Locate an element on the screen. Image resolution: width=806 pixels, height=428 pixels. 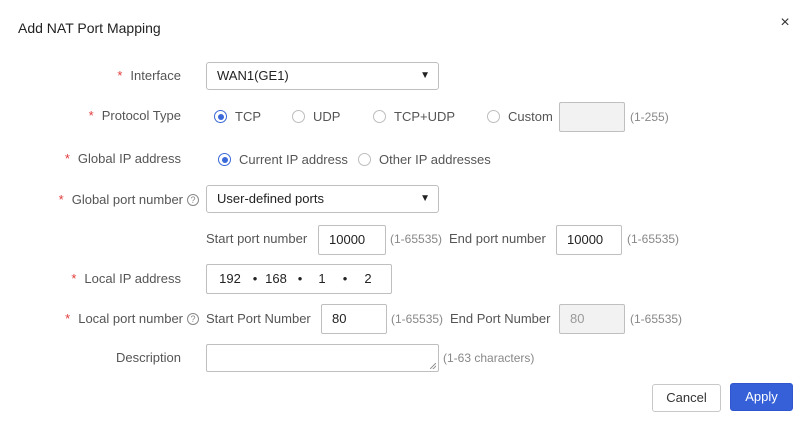
protocol-radio-tcp: TCP is located at coordinates (237, 116).